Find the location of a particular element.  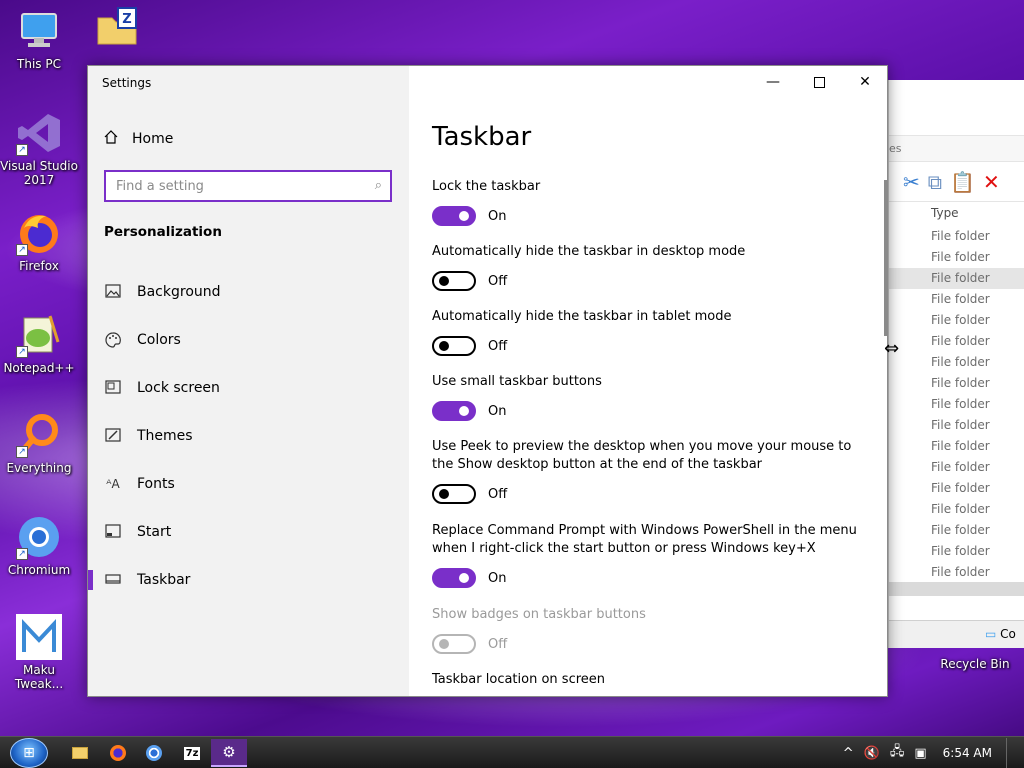

show-desktop-button is located at coordinates (1009, 753).